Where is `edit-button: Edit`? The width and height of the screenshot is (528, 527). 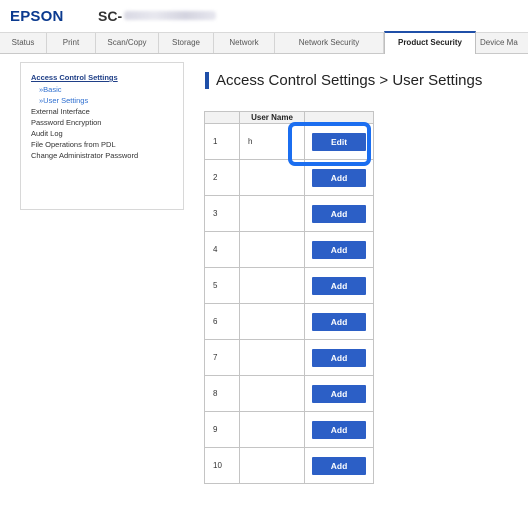
edit-button: Edit is located at coordinates (339, 141).